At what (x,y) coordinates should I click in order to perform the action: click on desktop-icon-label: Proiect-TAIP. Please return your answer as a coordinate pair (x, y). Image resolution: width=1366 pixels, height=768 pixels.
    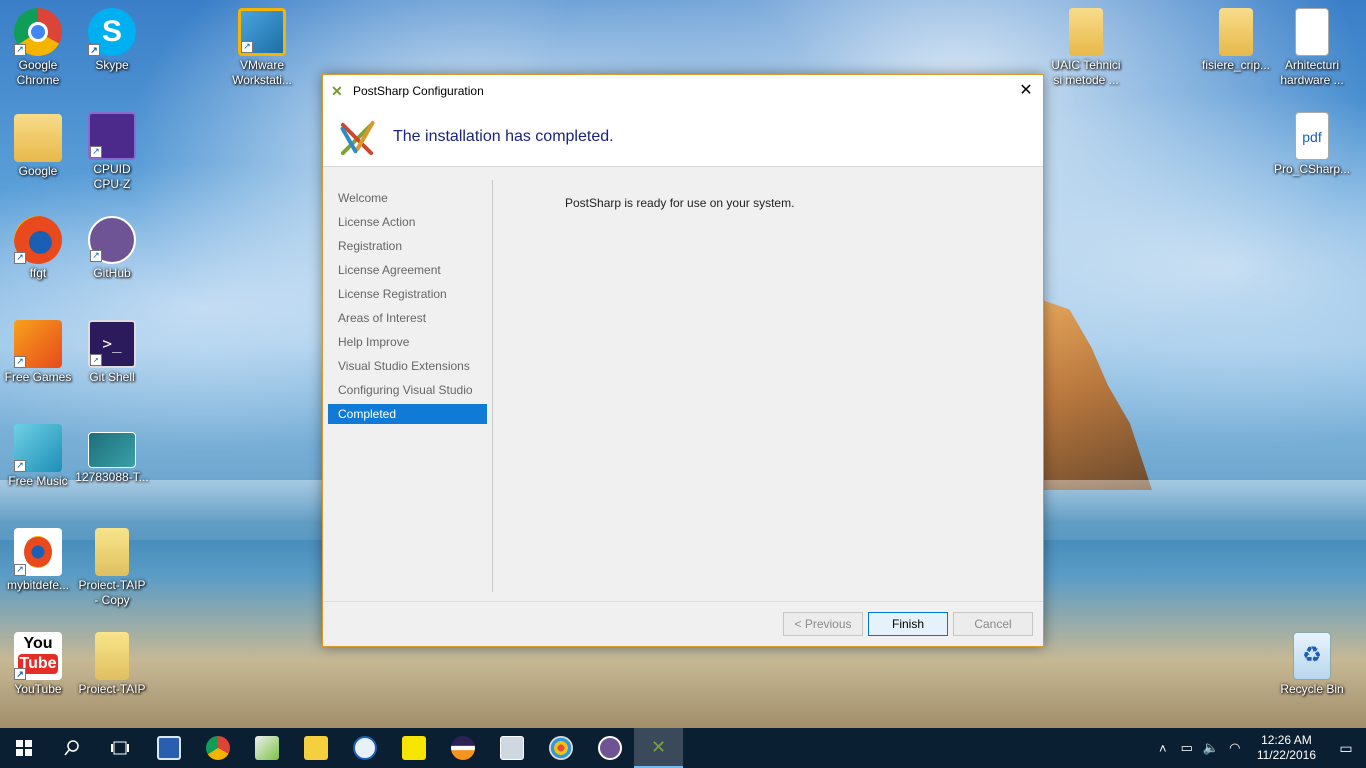
    Looking at the image, I should click on (112, 689).